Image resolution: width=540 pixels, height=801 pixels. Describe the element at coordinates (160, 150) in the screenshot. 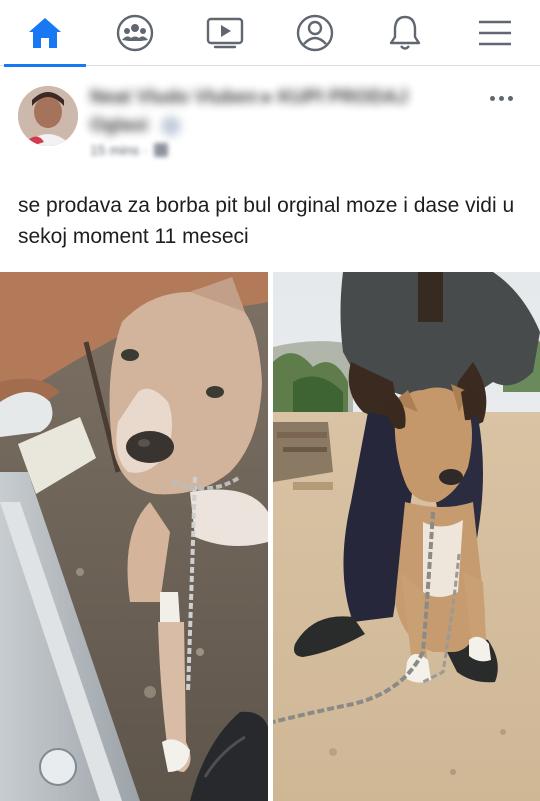

I see `audience-icon` at that location.